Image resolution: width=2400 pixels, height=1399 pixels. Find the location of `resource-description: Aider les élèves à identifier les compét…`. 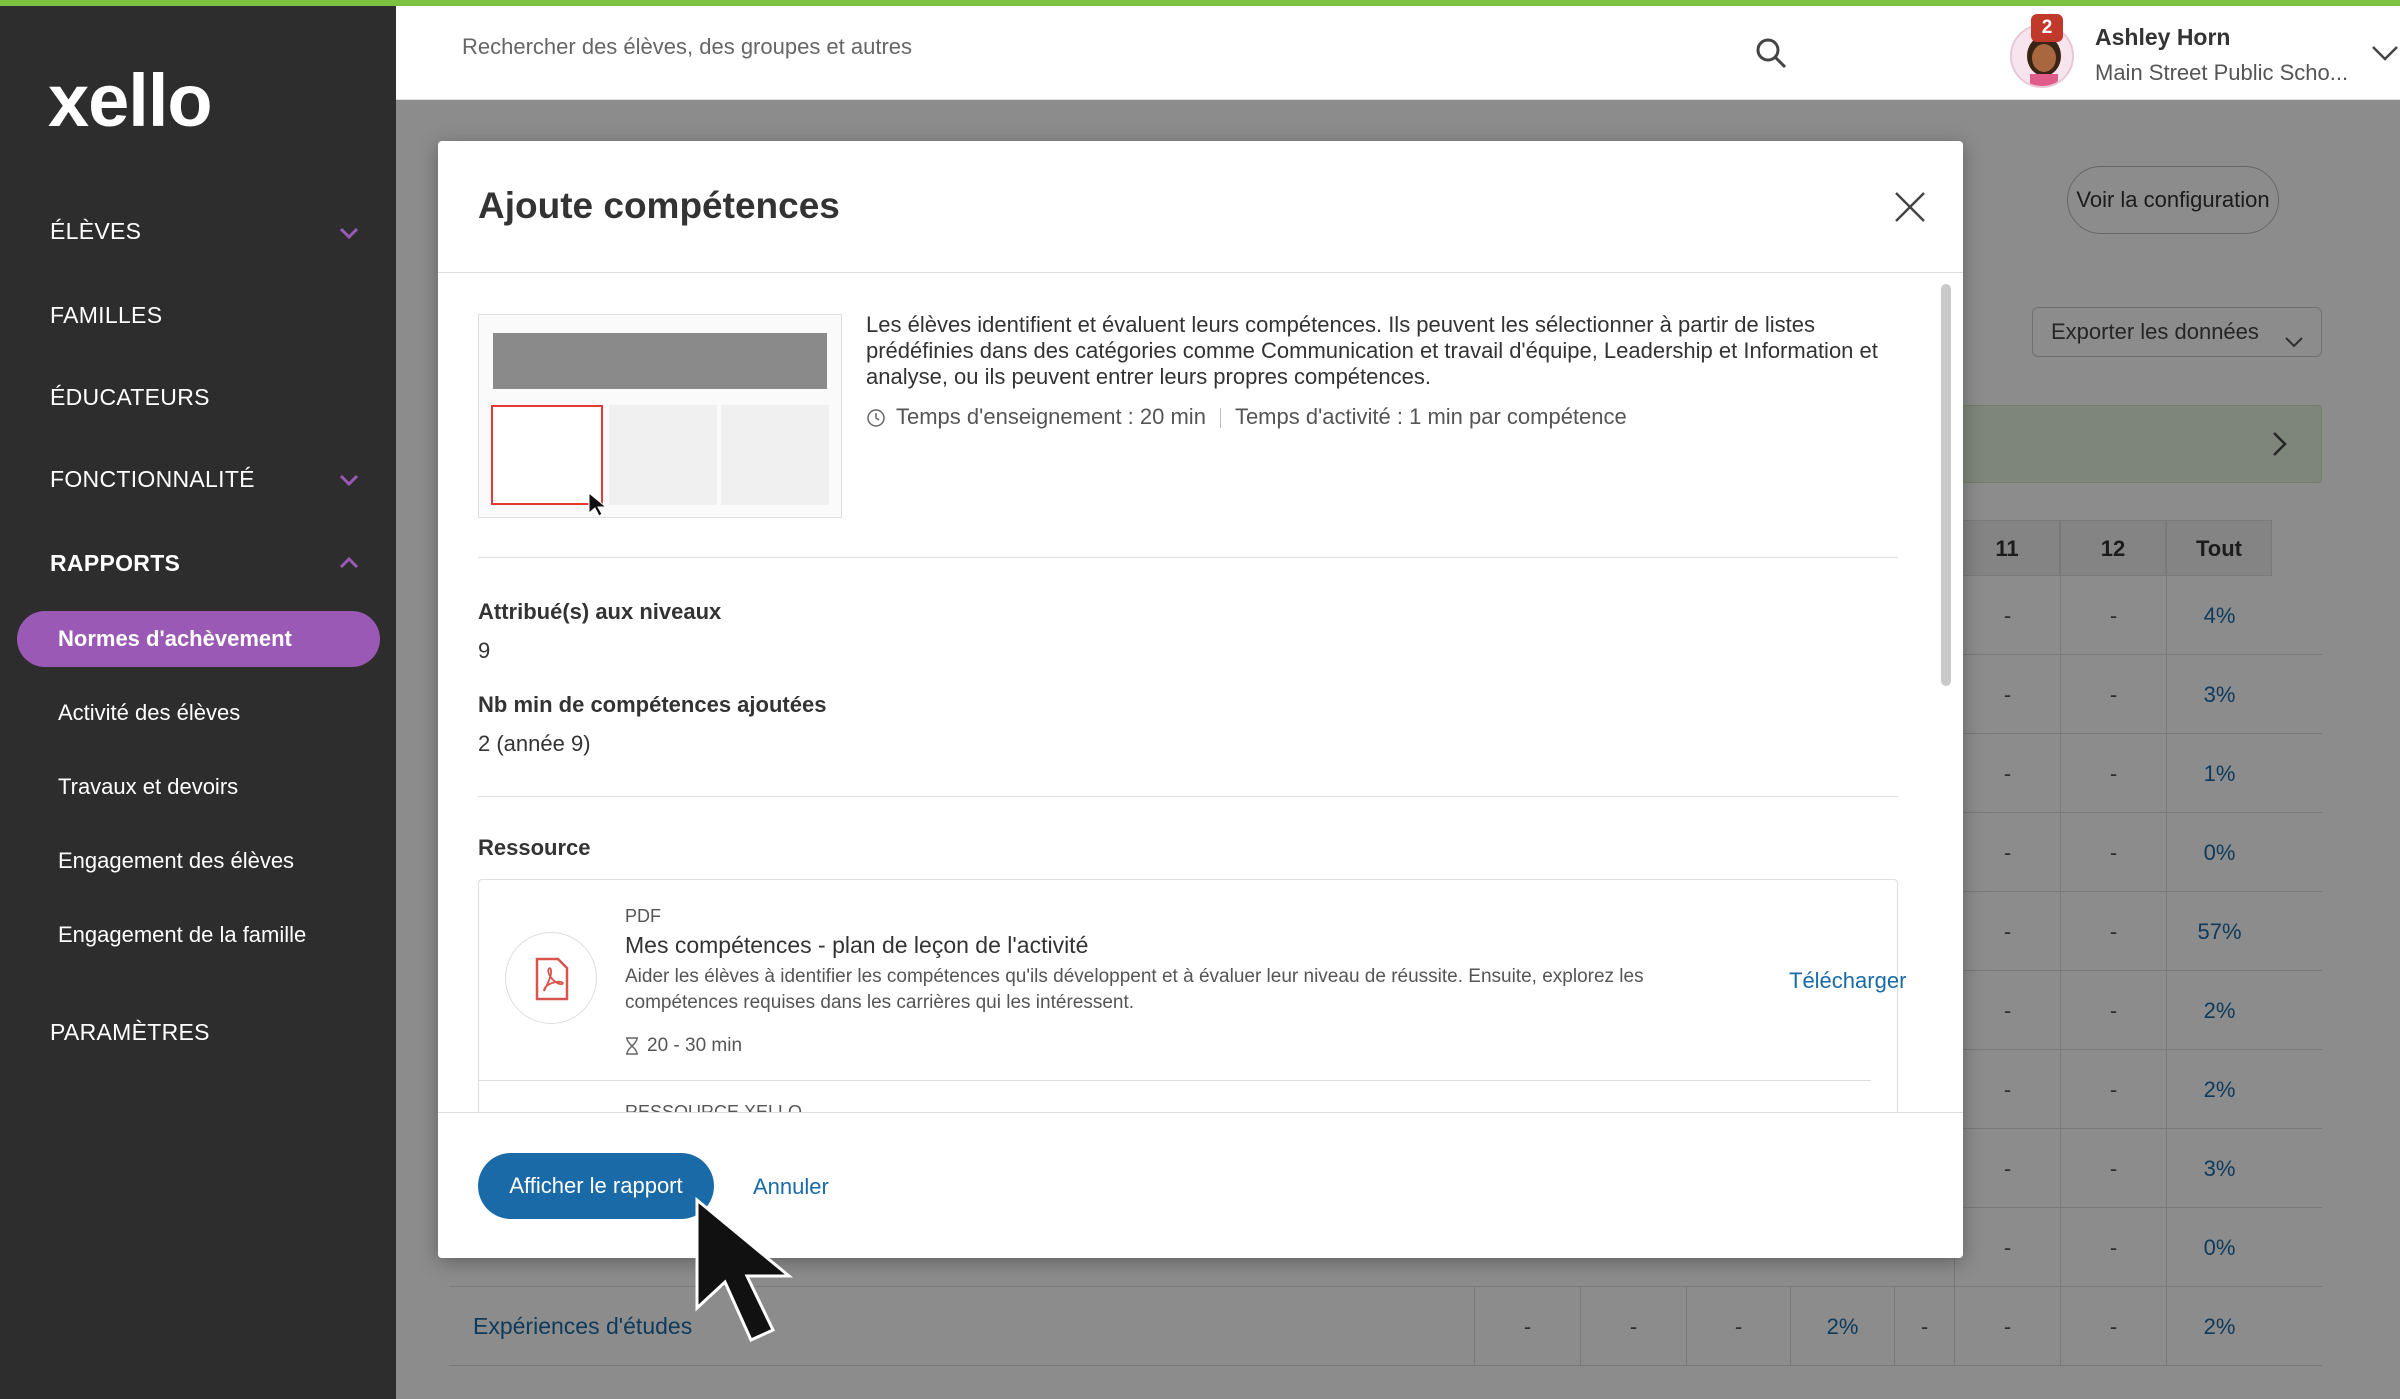

resource-description: Aider les élèves à identifier les compét… is located at coordinates (1134, 989).